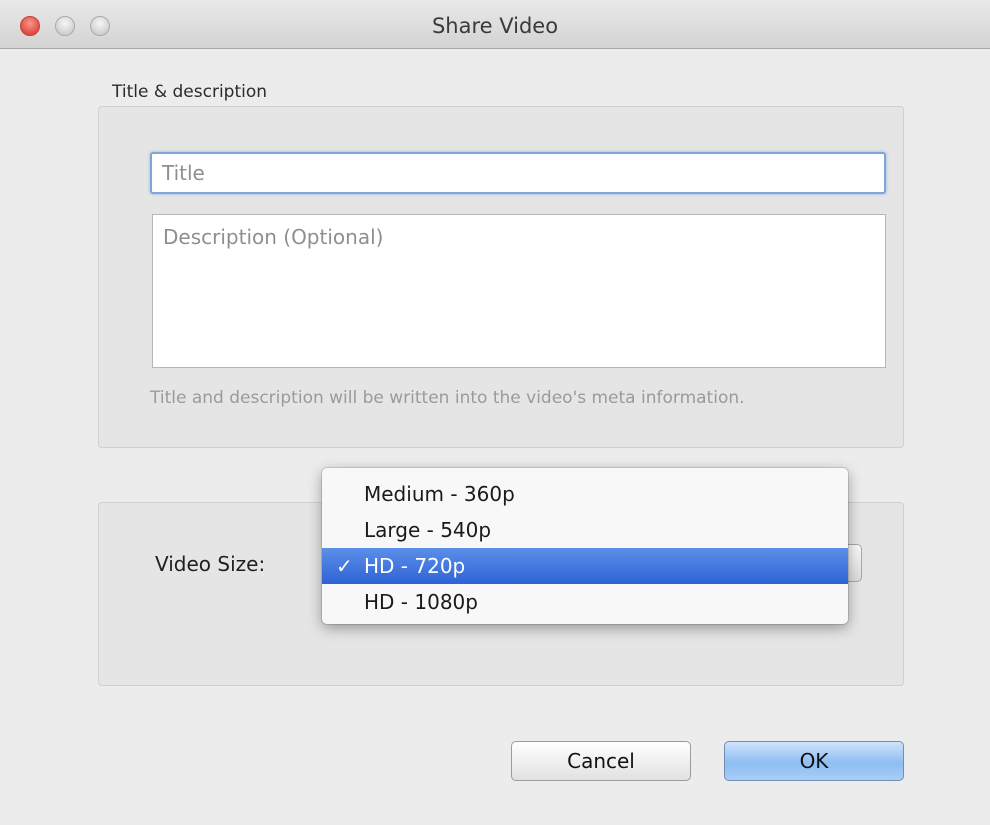 Image resolution: width=990 pixels, height=825 pixels. I want to click on cancel-button: Cancel, so click(601, 761).